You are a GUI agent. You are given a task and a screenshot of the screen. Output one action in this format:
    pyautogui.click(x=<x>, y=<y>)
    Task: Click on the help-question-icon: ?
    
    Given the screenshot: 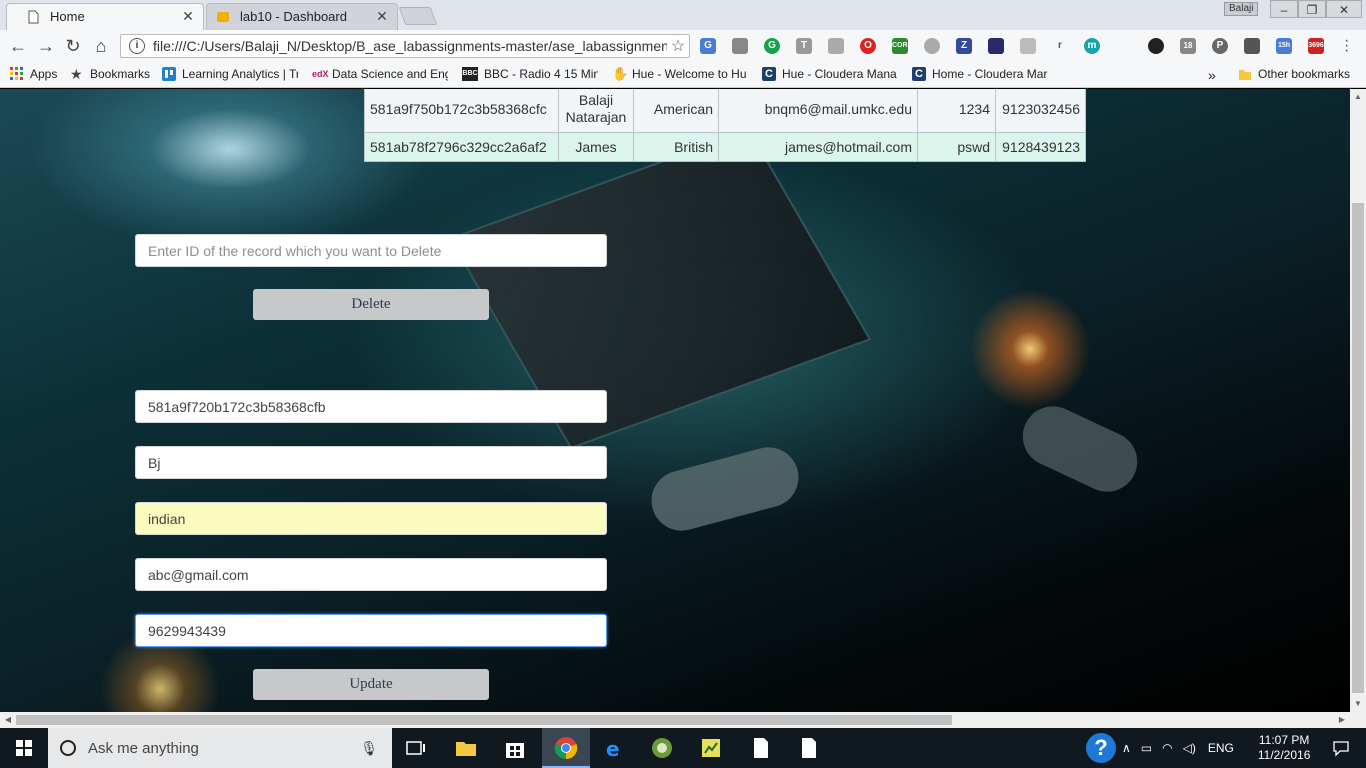 What is the action you would take?
    pyautogui.click(x=1101, y=748)
    